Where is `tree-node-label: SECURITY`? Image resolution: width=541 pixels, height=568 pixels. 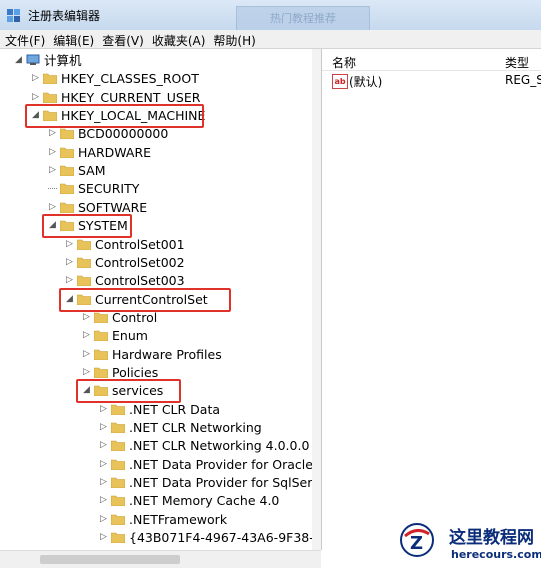 tree-node-label: SECURITY is located at coordinates (108, 189).